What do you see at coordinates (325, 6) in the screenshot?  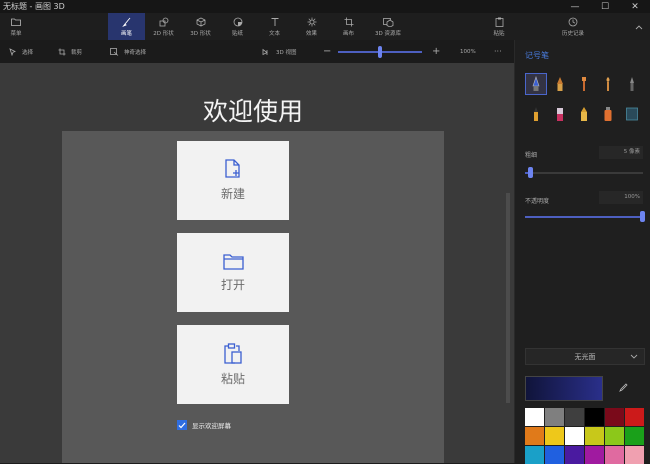 I see `title-bar: 无标题 - 画图 3D — ☐ ✕` at bounding box center [325, 6].